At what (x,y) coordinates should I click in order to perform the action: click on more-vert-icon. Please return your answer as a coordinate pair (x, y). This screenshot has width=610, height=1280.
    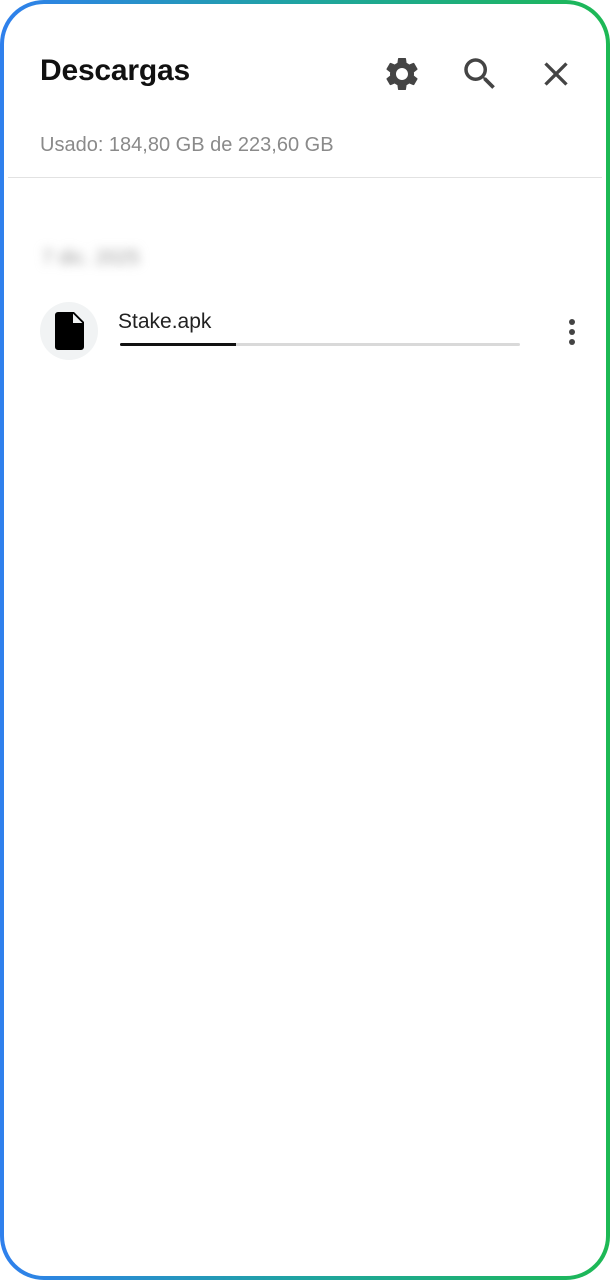
    Looking at the image, I should click on (572, 332).